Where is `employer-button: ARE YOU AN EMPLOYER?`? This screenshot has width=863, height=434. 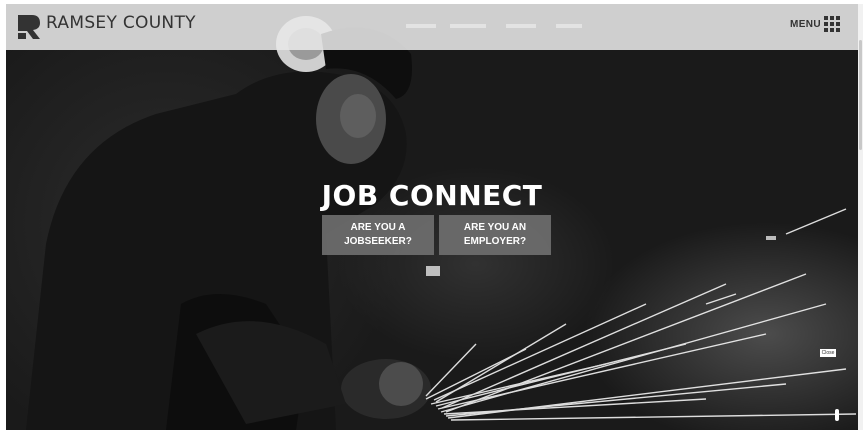
employer-button: ARE YOU AN EMPLOYER? is located at coordinates (495, 235).